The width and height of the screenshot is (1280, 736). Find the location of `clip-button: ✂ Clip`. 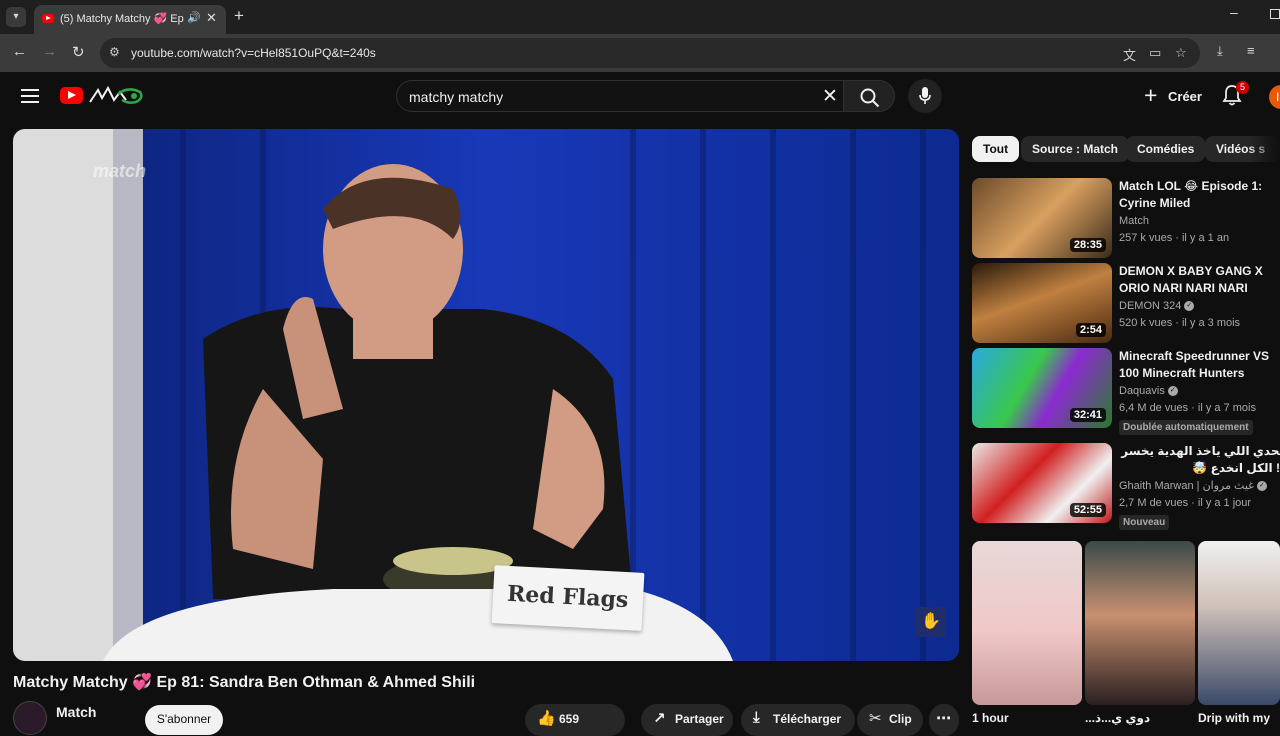

clip-button: ✂ Clip is located at coordinates (890, 720).